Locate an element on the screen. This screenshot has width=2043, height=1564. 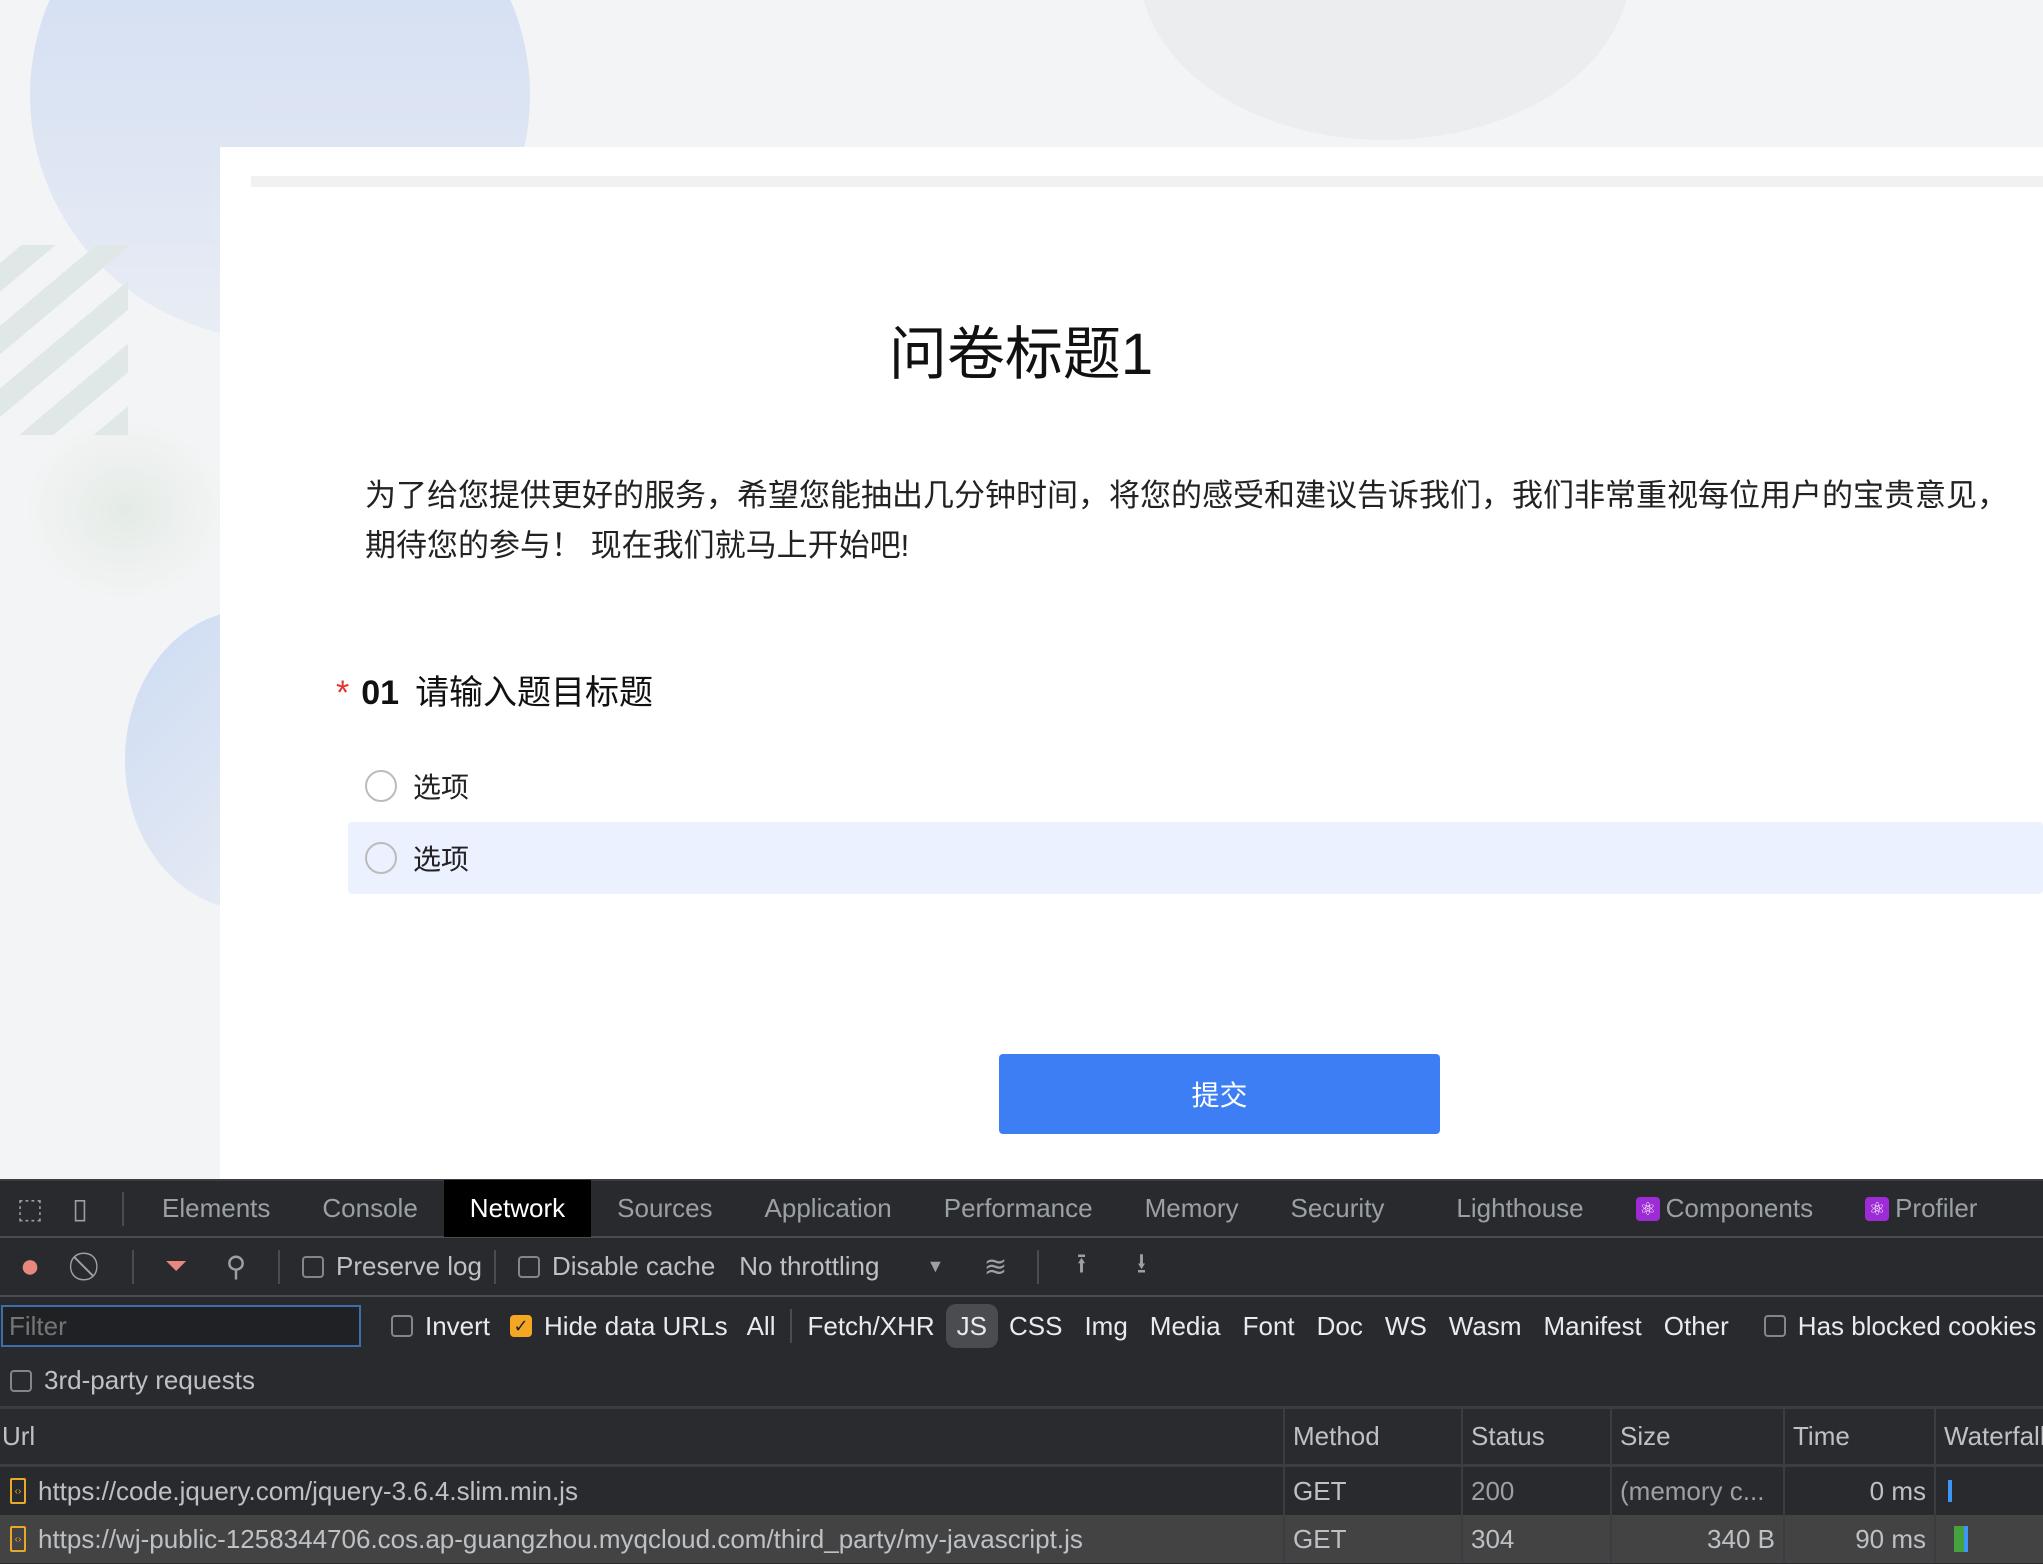
tab-profiler: ⚛ Profiler is located at coordinates (1921, 1208).